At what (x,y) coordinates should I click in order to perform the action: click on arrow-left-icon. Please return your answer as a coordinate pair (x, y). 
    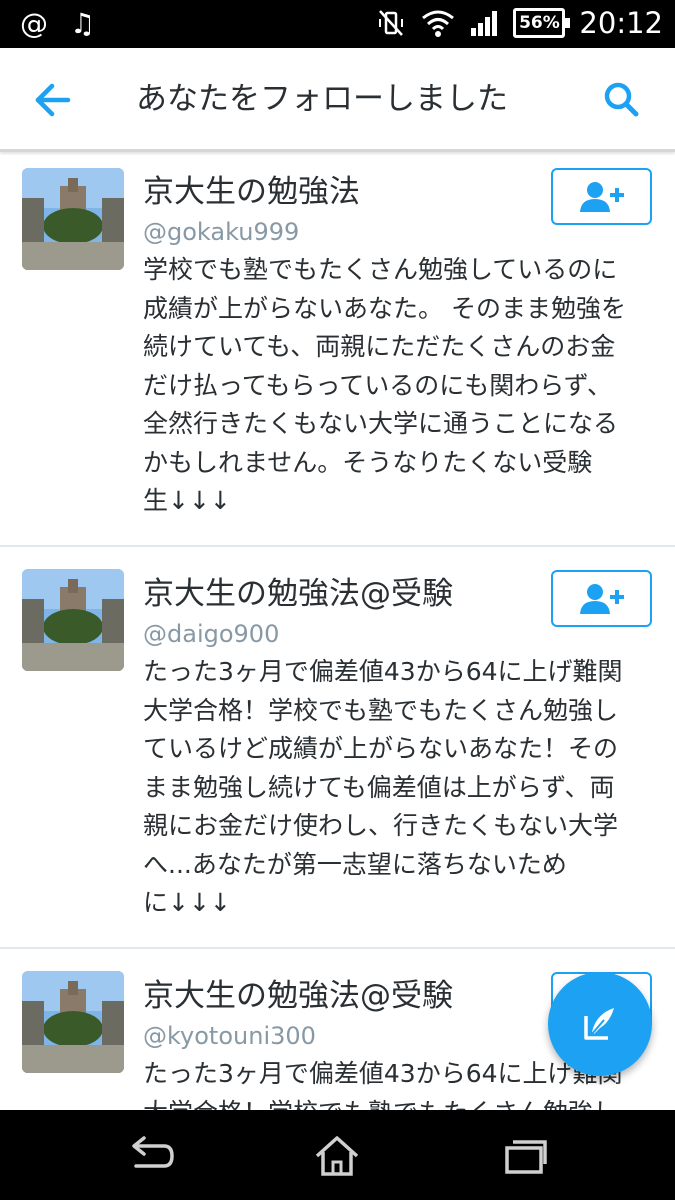
    Looking at the image, I should click on (53, 100).